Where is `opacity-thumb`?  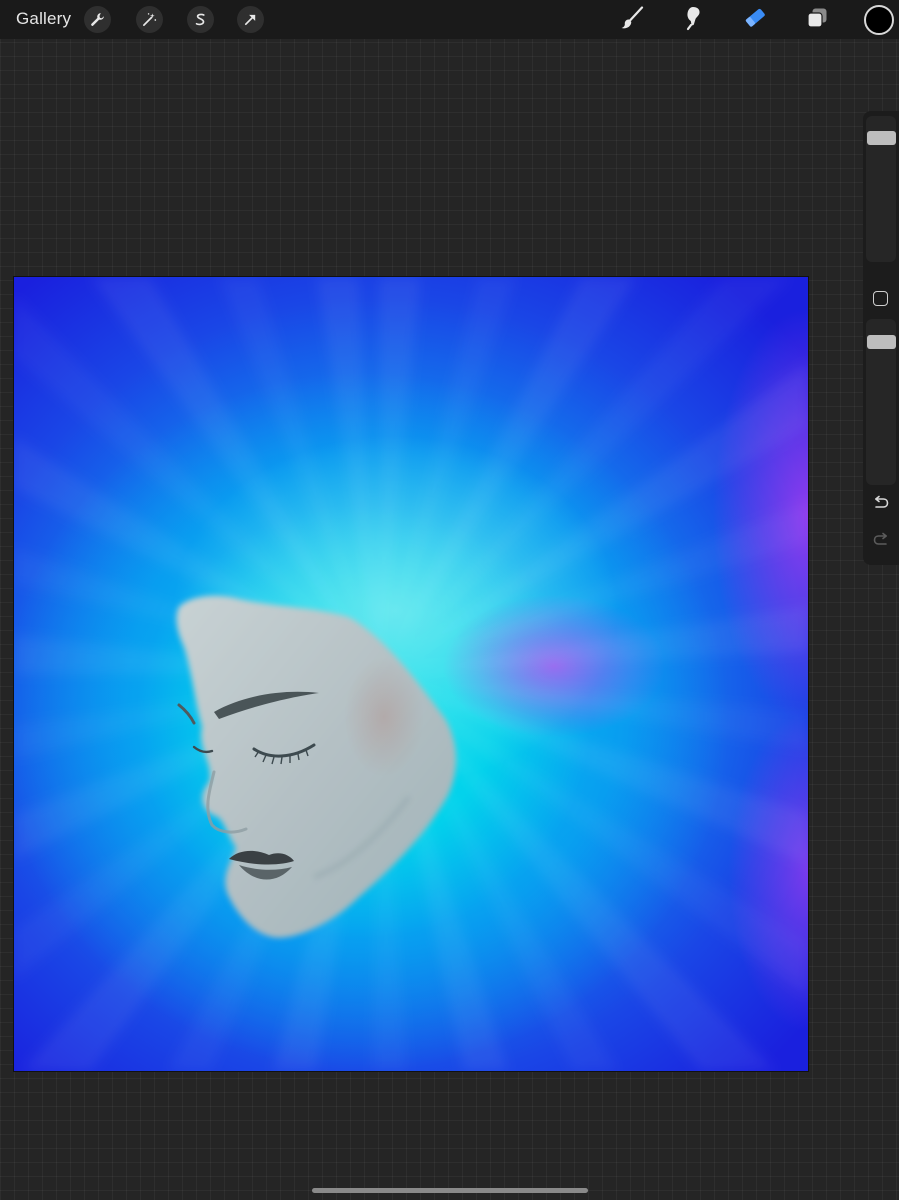
opacity-thumb is located at coordinates (881, 342).